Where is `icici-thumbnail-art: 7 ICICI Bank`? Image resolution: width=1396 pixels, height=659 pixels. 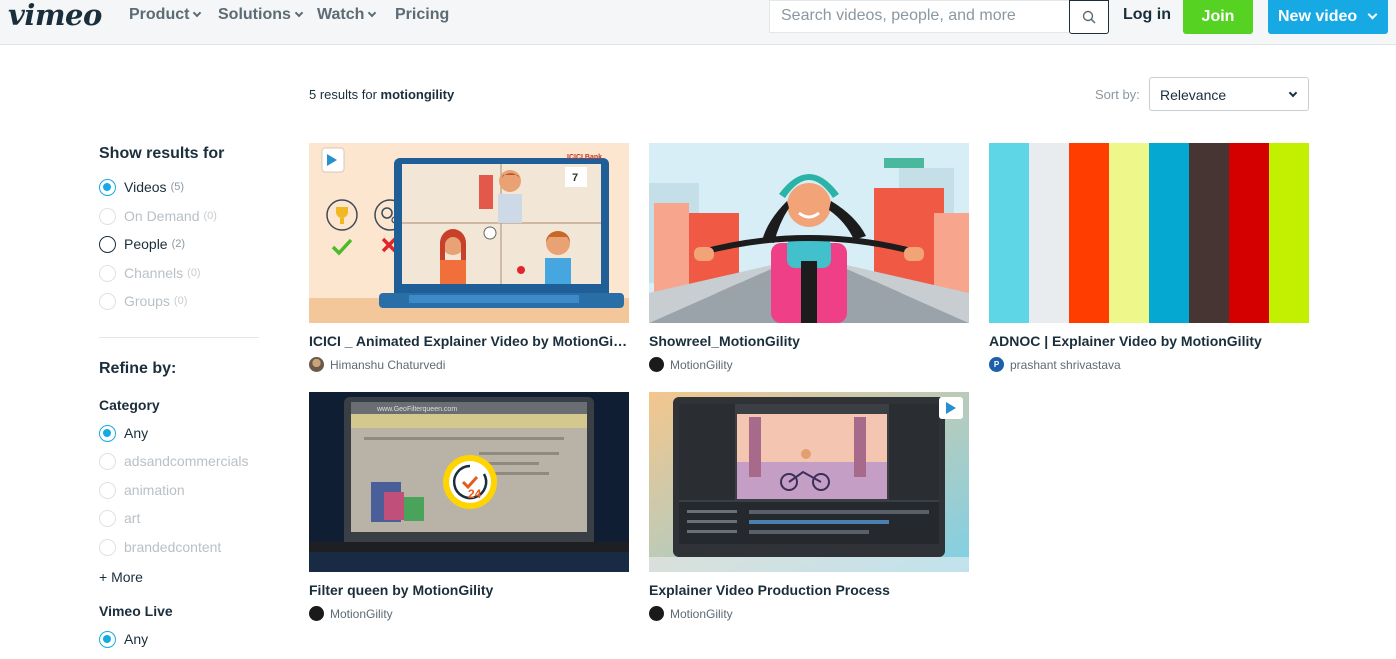 icici-thumbnail-art: 7 ICICI Bank is located at coordinates (469, 233).